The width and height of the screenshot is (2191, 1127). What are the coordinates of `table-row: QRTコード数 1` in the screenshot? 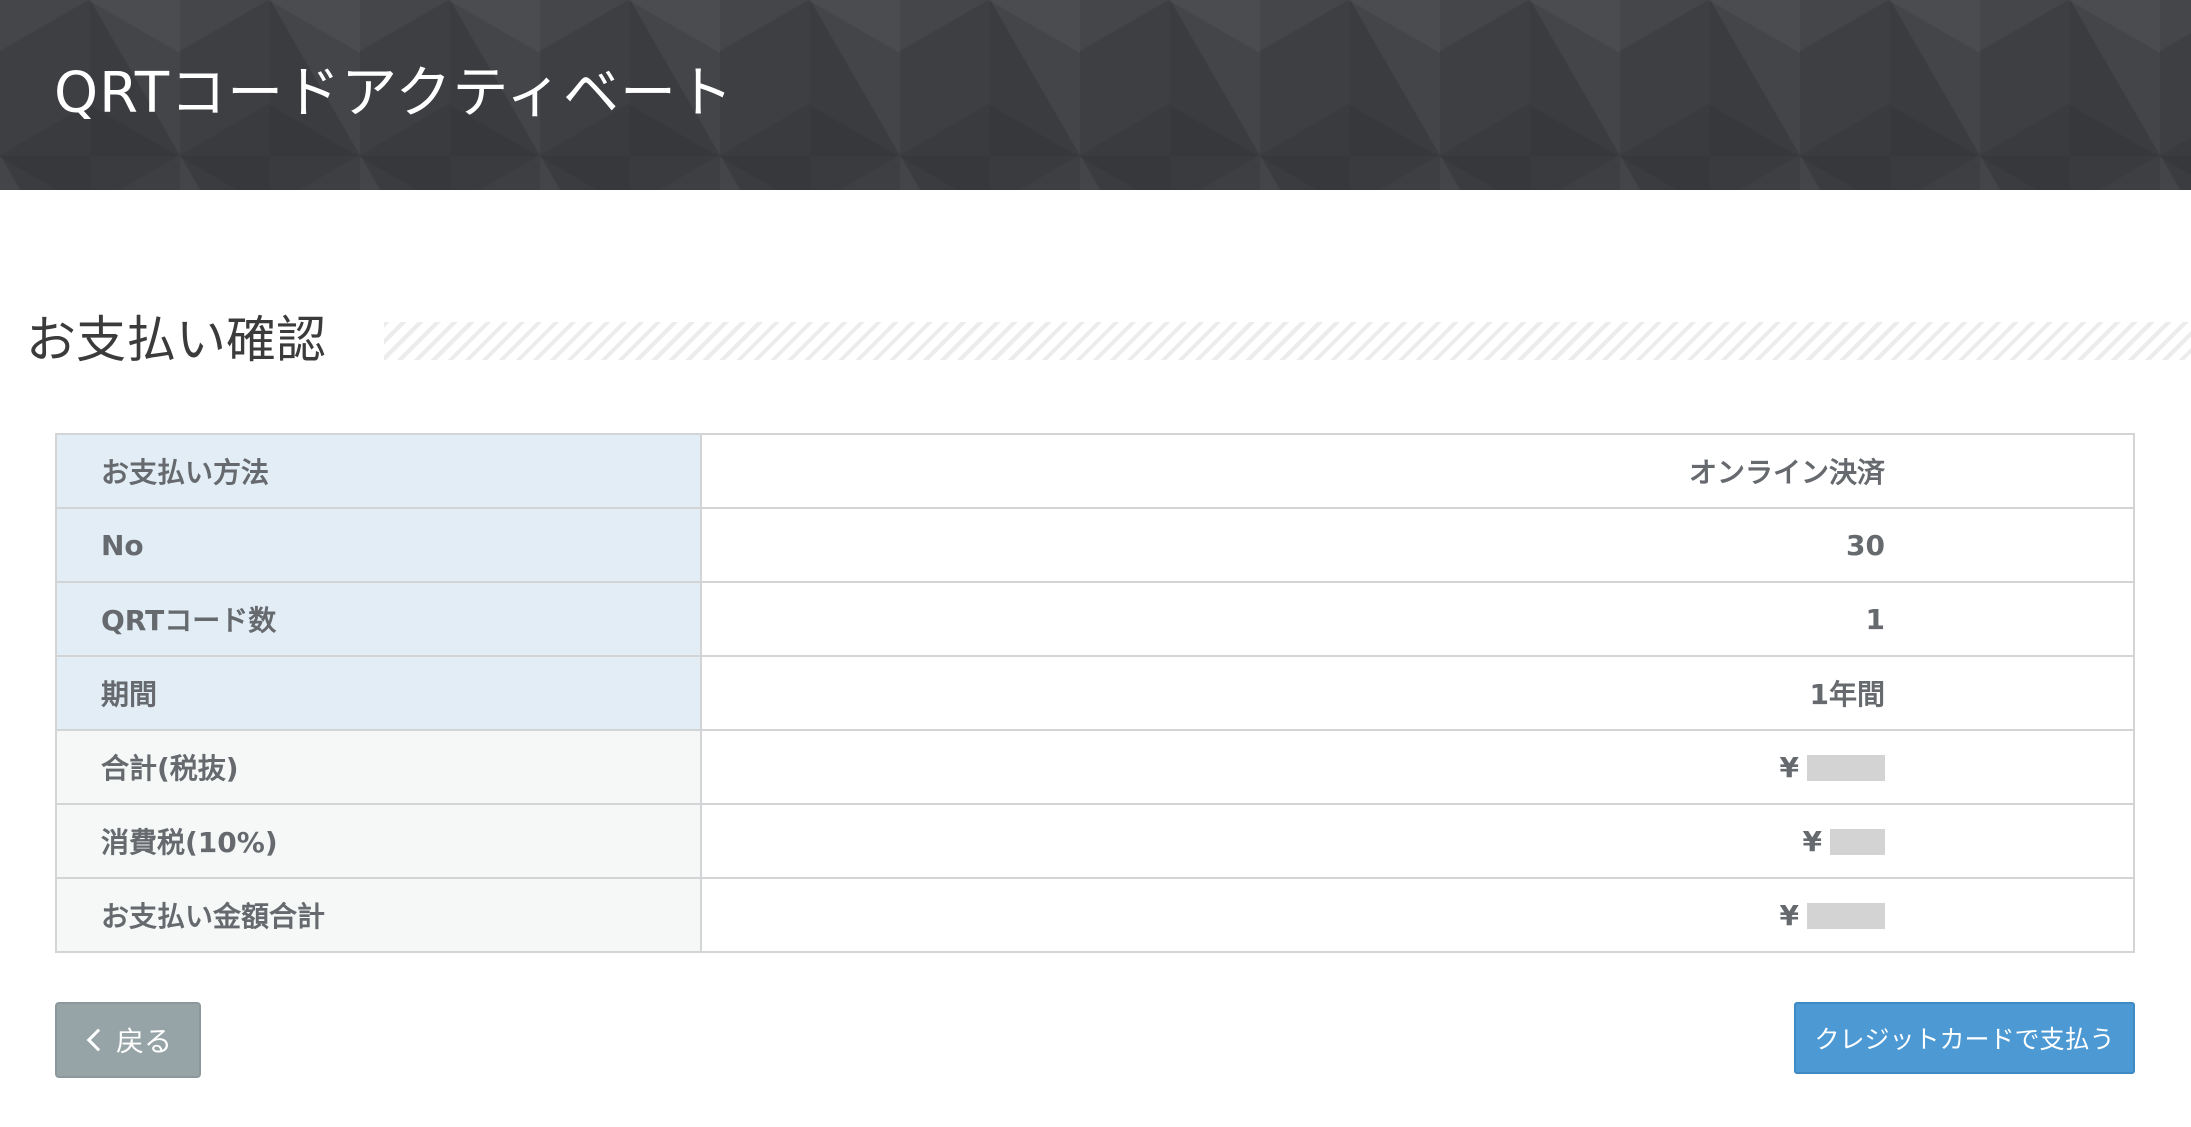 It's located at (1095, 619).